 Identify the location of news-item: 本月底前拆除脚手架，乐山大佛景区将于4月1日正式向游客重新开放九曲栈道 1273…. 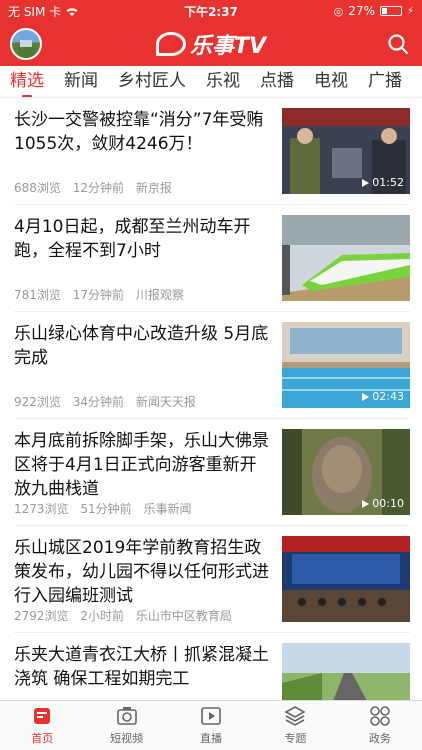
(212, 472).